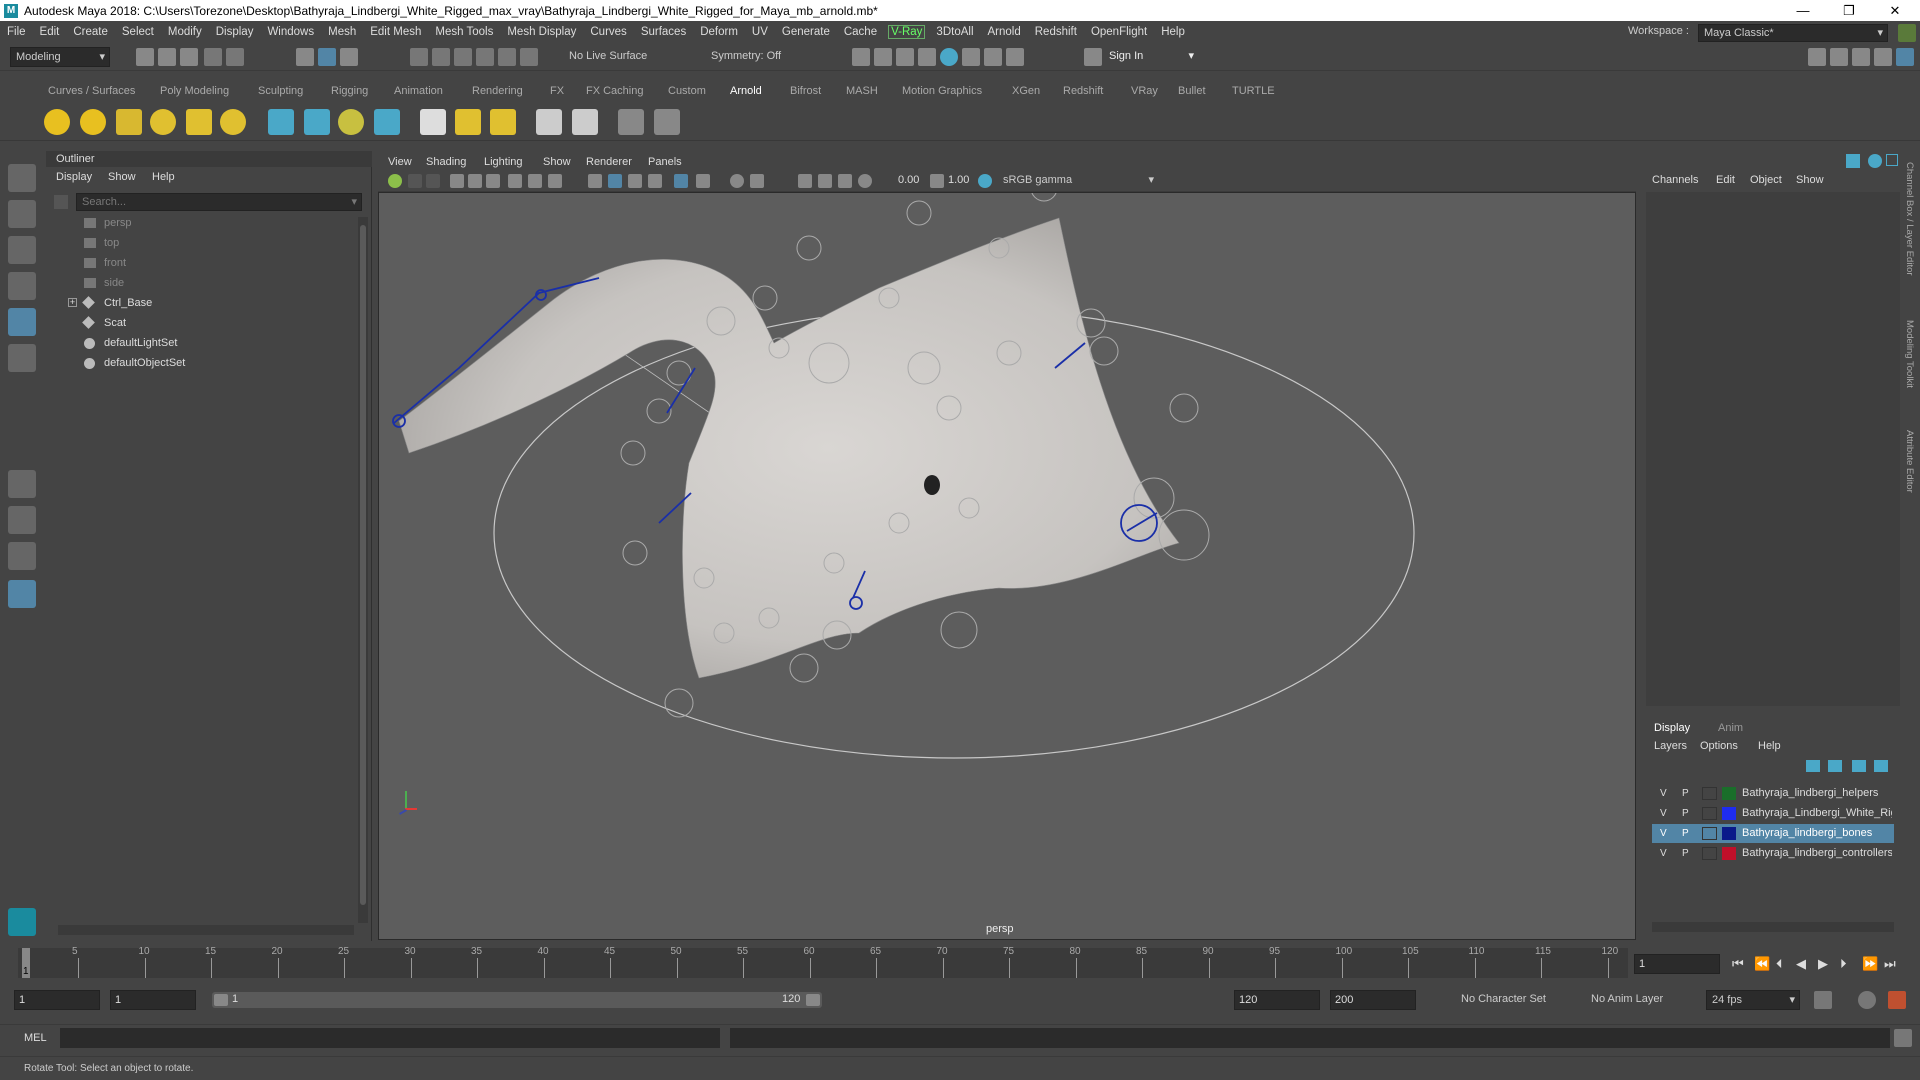 The height and width of the screenshot is (1080, 1920). I want to click on menu-file: File, so click(16, 32).